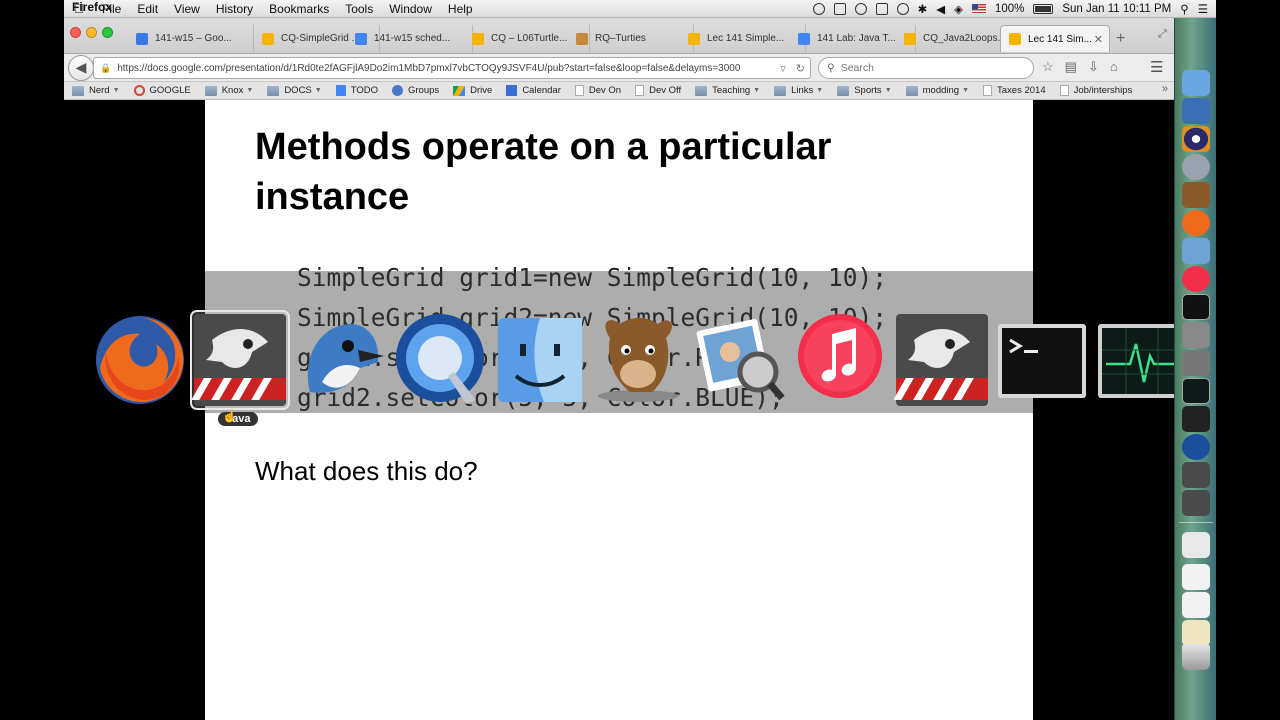  Describe the element at coordinates (460, 9) in the screenshot. I see `menu-help: Help` at that location.